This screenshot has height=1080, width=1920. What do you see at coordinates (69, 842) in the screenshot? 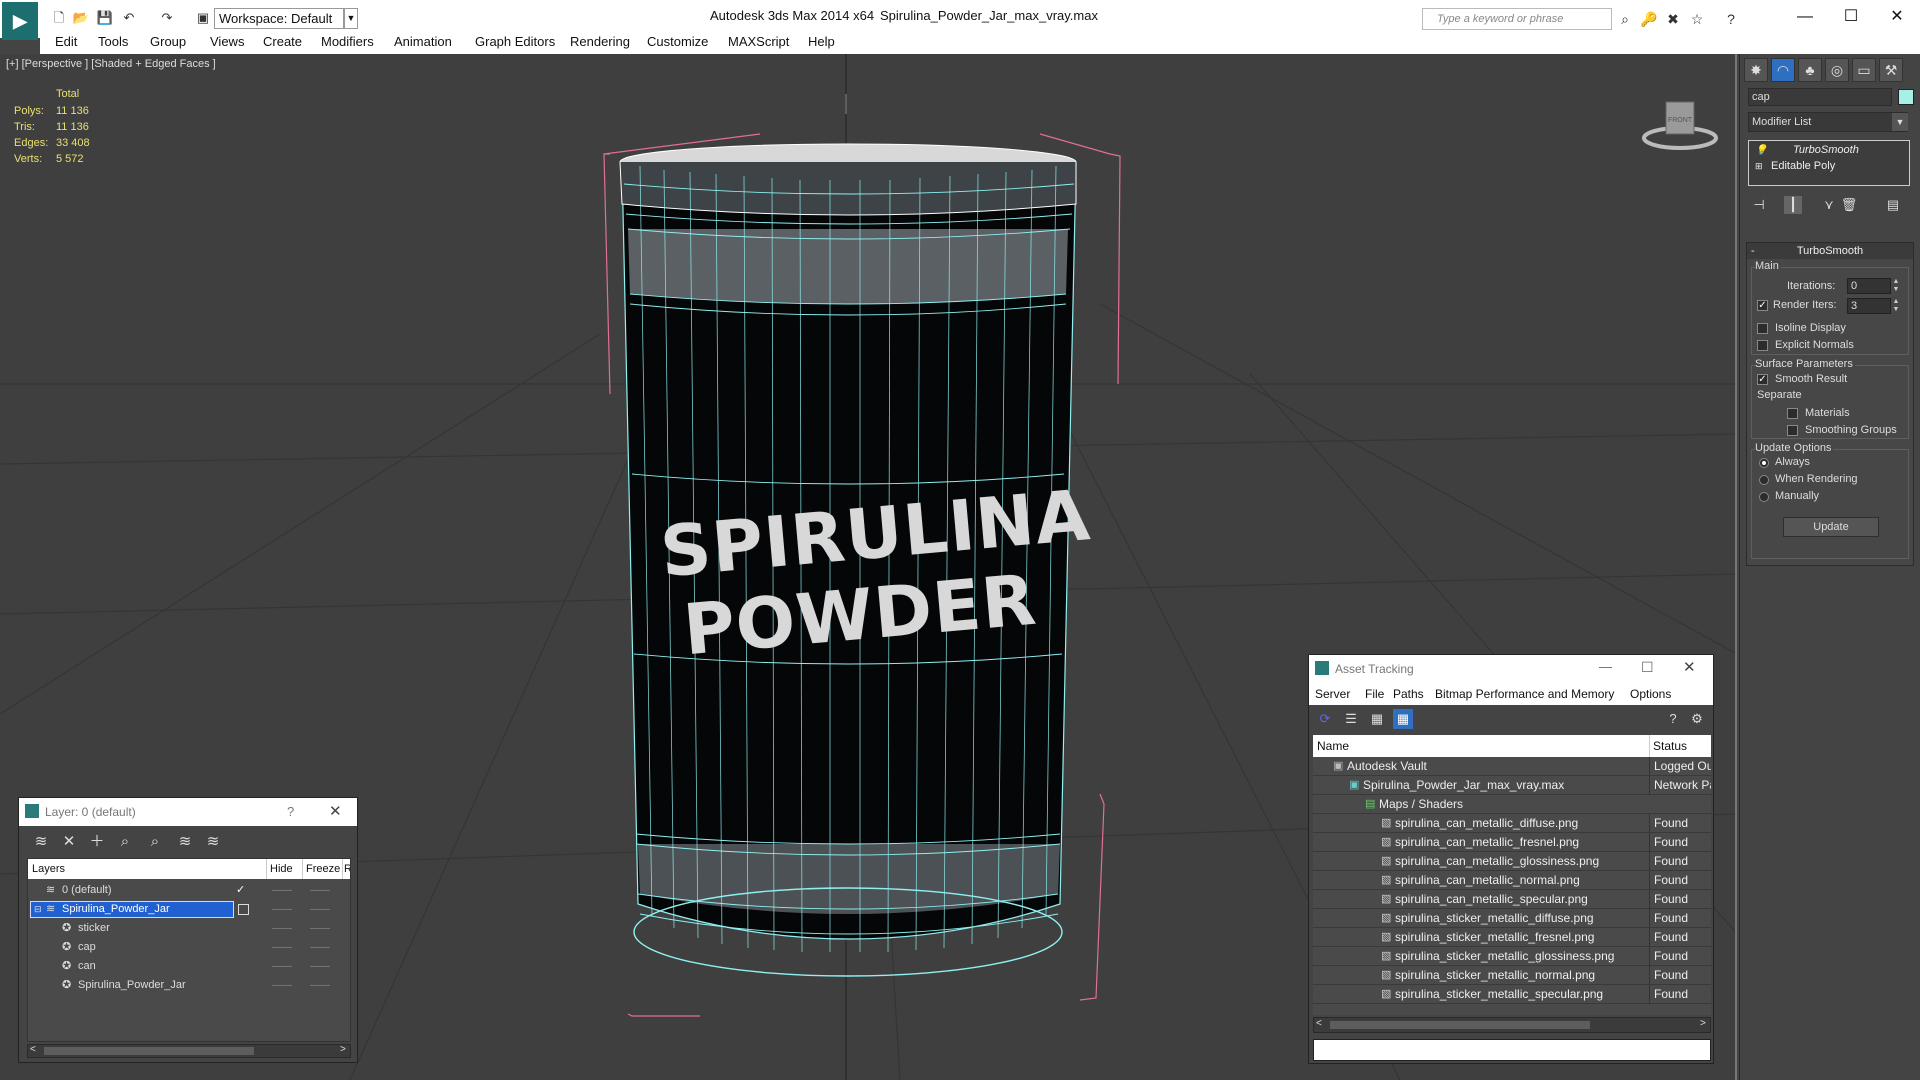
I see `delete-layer-icon: ✕` at bounding box center [69, 842].